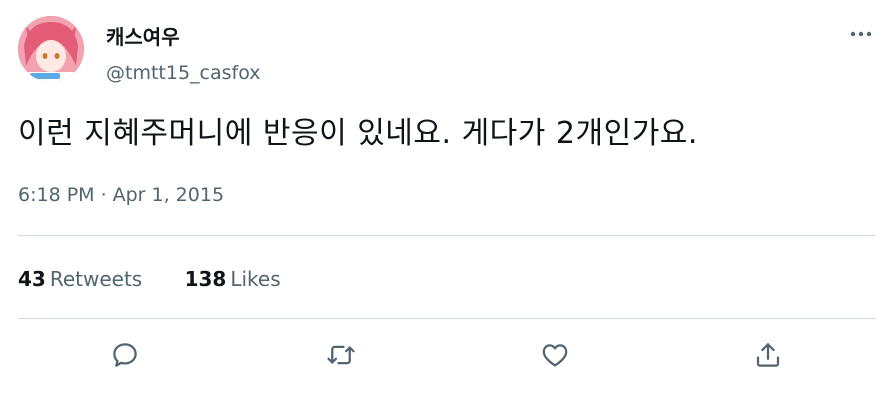 The image size is (894, 409). Describe the element at coordinates (358, 133) in the screenshot. I see `tweet-text: 이런 지혜주머니에 반응이 있네요. 게다가 2개인가요.` at that location.